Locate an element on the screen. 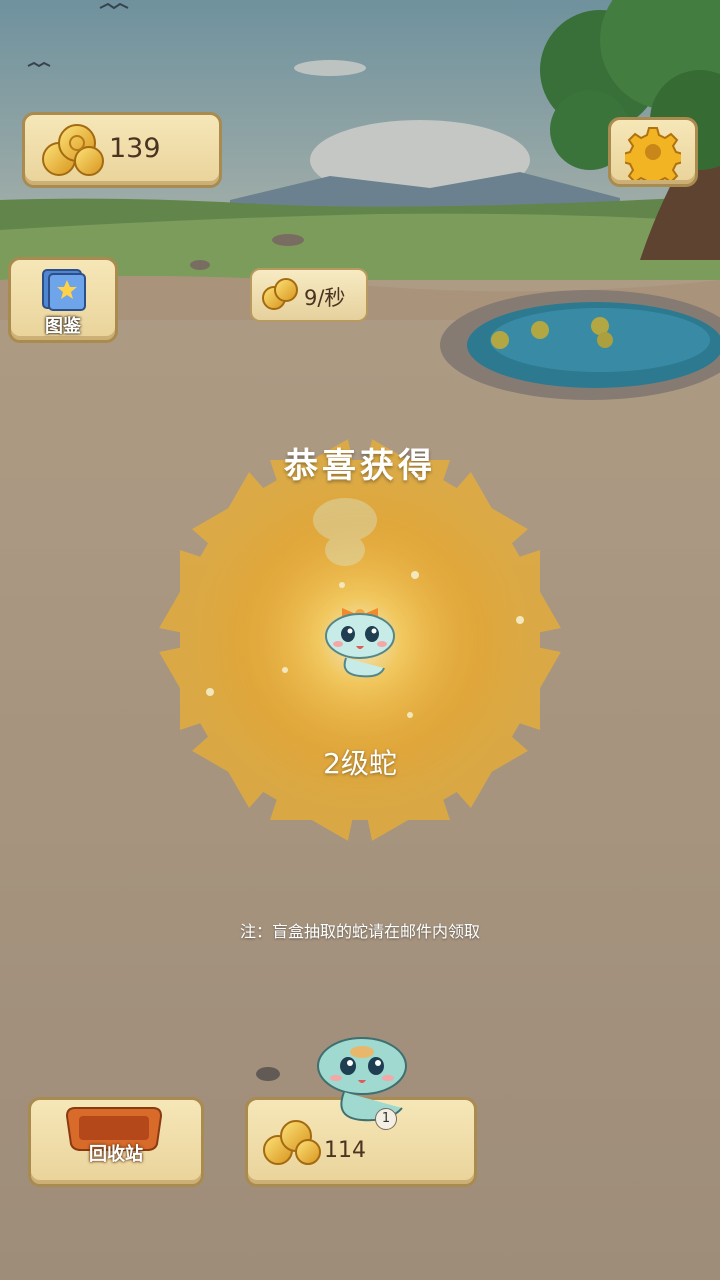 The image size is (720, 1280). coin-icon is located at coordinates (280, 294).